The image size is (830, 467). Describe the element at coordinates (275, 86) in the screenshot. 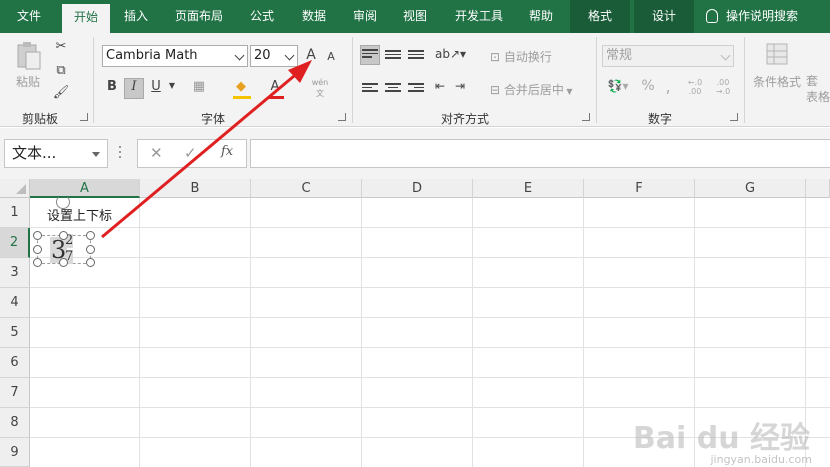

I see `font-color-button: A` at that location.